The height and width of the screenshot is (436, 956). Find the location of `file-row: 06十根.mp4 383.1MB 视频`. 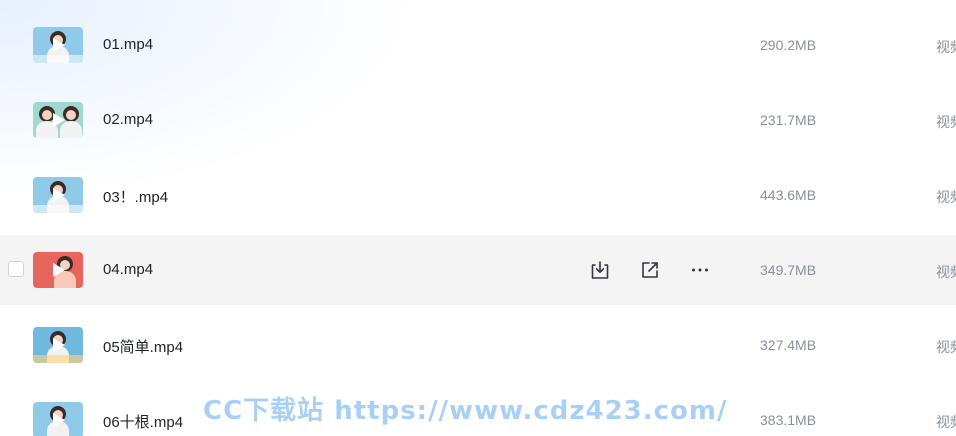

file-row: 06十根.mp4 383.1MB 视频 is located at coordinates (478, 410).